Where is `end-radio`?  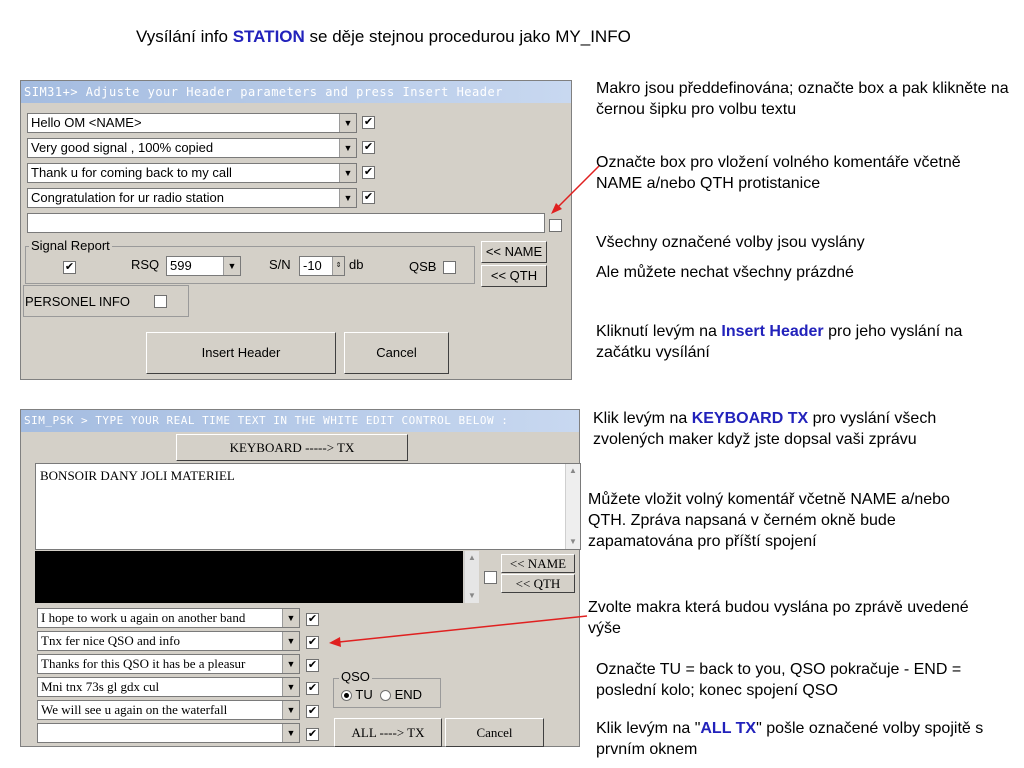 end-radio is located at coordinates (385, 696).